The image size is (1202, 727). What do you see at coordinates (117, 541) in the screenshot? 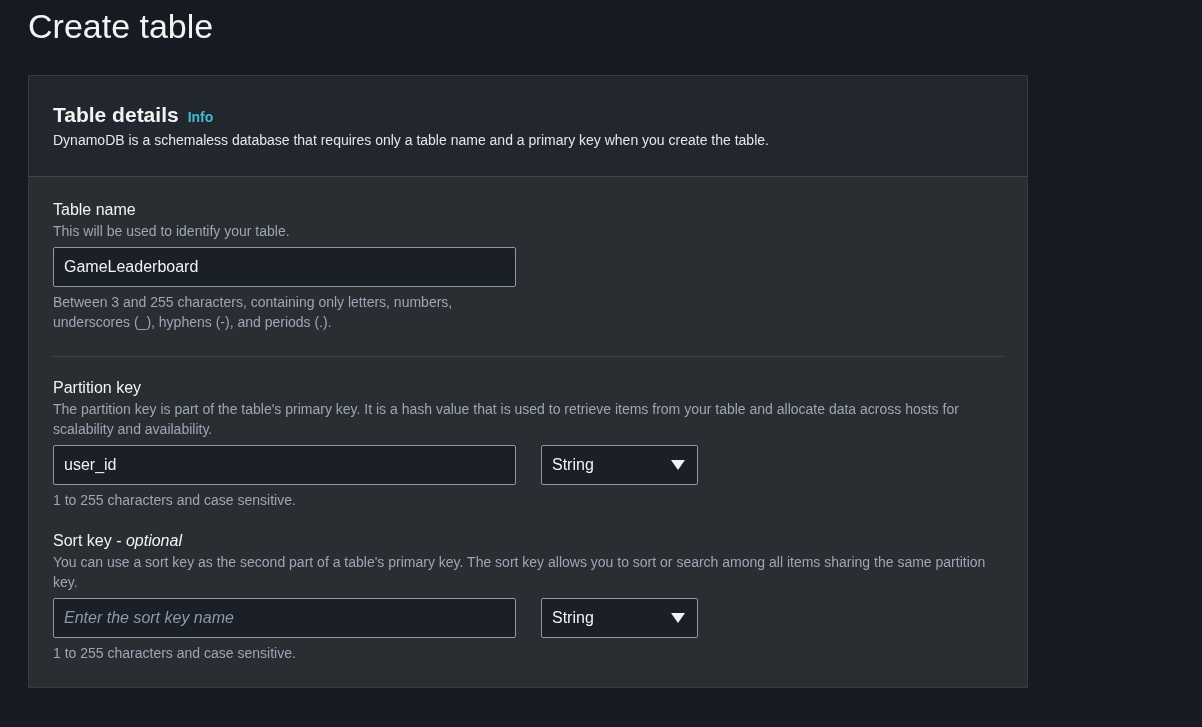
I see `field-label: Sort key - optional` at bounding box center [117, 541].